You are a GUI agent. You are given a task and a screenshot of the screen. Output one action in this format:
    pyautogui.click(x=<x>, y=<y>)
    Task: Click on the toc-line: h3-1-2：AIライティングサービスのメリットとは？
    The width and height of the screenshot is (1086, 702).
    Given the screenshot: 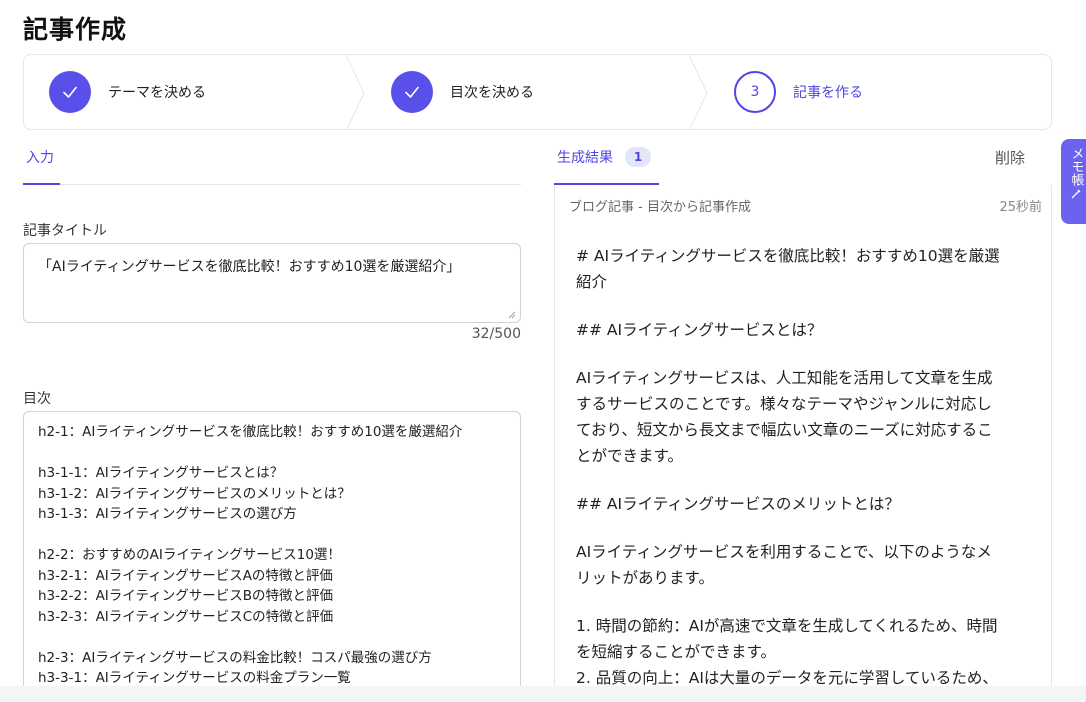 What is the action you would take?
    pyautogui.click(x=194, y=493)
    